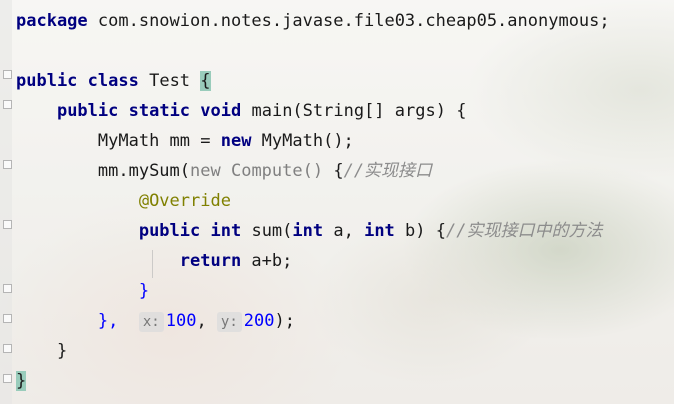 This screenshot has width=674, height=404. I want to click on anonymous-class: Compute(), so click(277, 171).